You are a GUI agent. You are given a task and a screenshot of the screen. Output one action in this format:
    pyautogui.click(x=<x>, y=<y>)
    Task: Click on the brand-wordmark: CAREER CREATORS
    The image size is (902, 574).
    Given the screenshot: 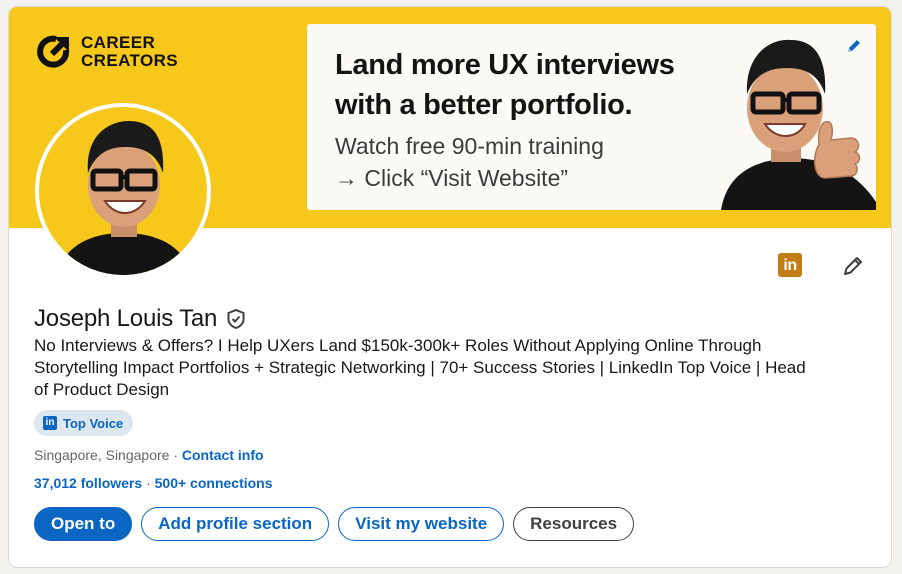 What is the action you would take?
    pyautogui.click(x=129, y=52)
    